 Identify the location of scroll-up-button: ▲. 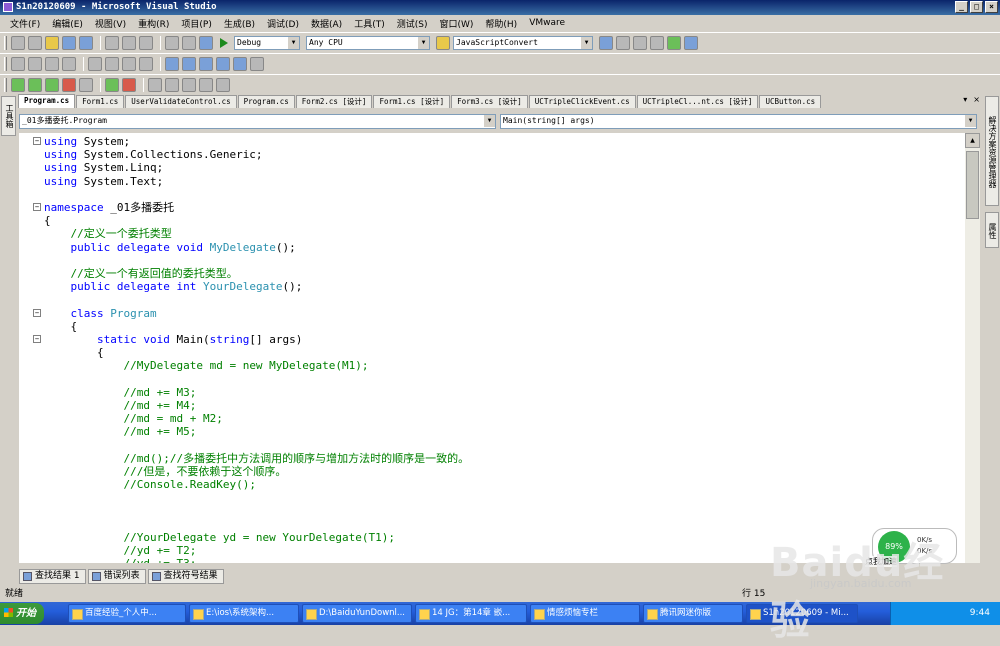
(972, 140).